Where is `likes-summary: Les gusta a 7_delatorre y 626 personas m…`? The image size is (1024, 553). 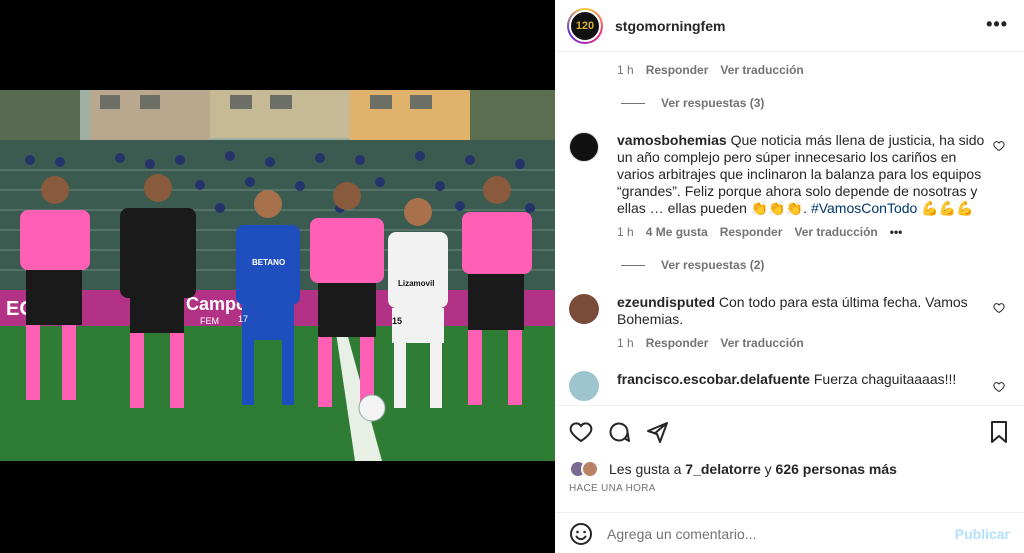
likes-summary: Les gusta a 7_delatorre y 626 personas m… is located at coordinates (733, 469).